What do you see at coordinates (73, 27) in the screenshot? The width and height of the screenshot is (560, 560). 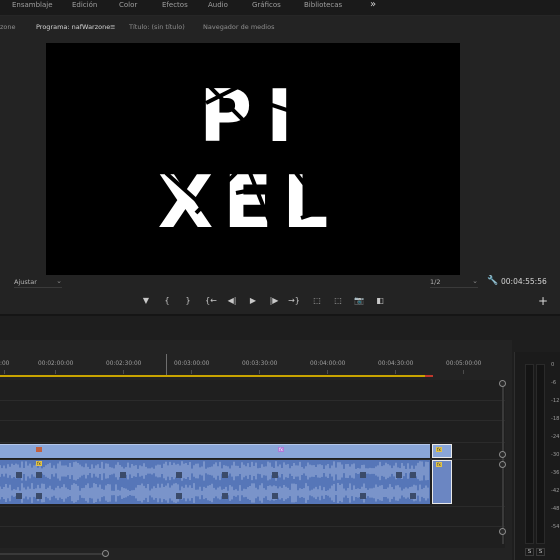 I see `tab-program: Programa: nafWarzone` at bounding box center [73, 27].